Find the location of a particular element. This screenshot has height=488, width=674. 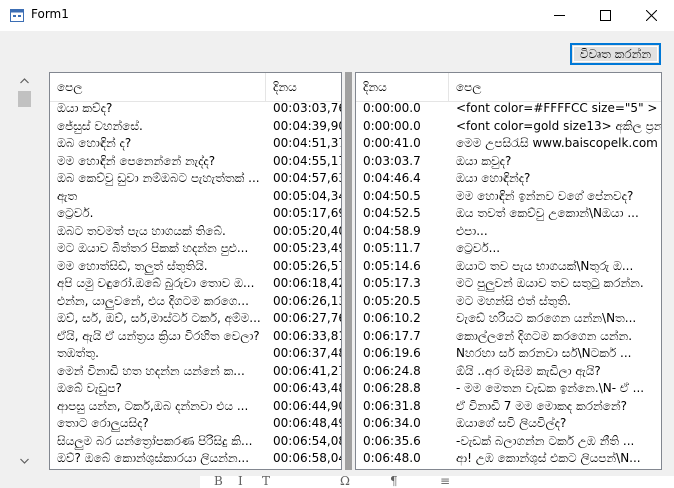

table-cell: තොට රොලුයසිද? is located at coordinates (158, 424).